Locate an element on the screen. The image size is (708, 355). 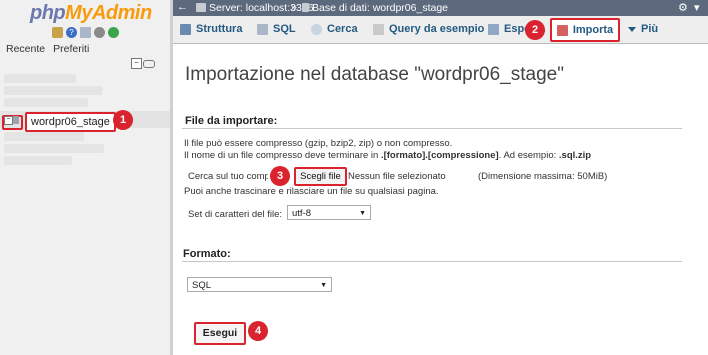
tab-preferiti: Preferiti is located at coordinates (71, 49).